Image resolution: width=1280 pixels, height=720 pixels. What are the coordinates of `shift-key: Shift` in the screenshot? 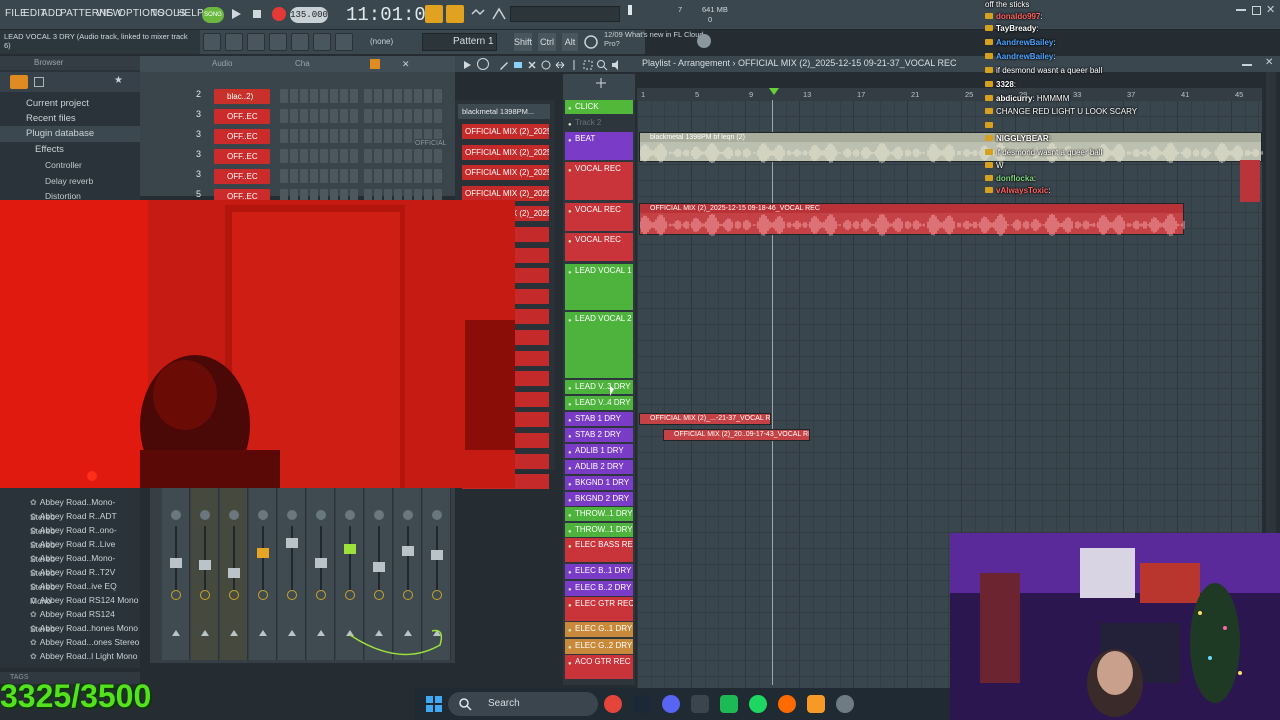 It's located at (523, 42).